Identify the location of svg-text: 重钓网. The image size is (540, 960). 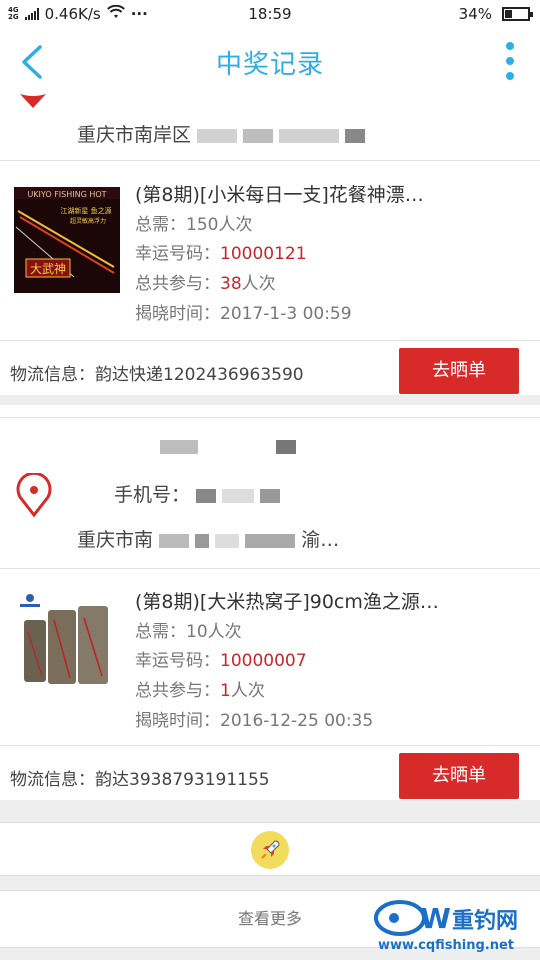
(485, 921).